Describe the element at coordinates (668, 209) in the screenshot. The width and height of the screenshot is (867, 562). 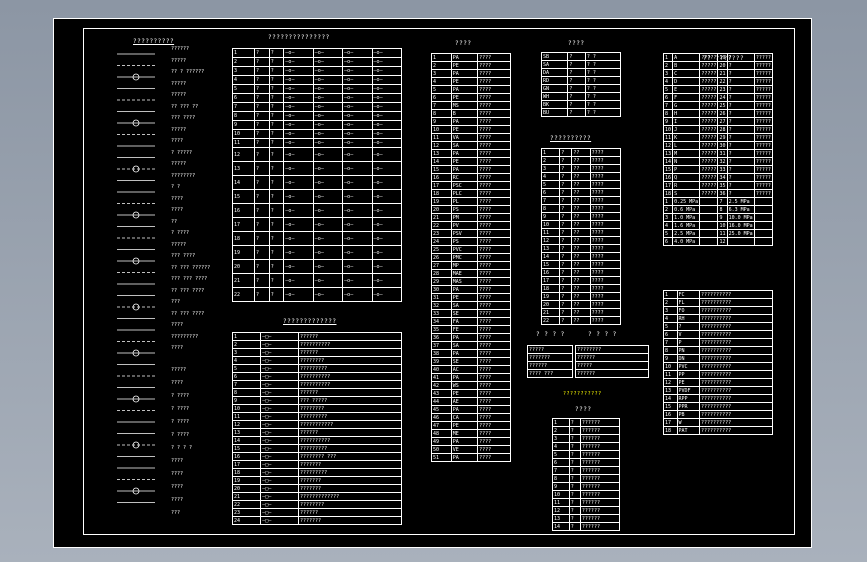
I see `table-cell: 2` at that location.